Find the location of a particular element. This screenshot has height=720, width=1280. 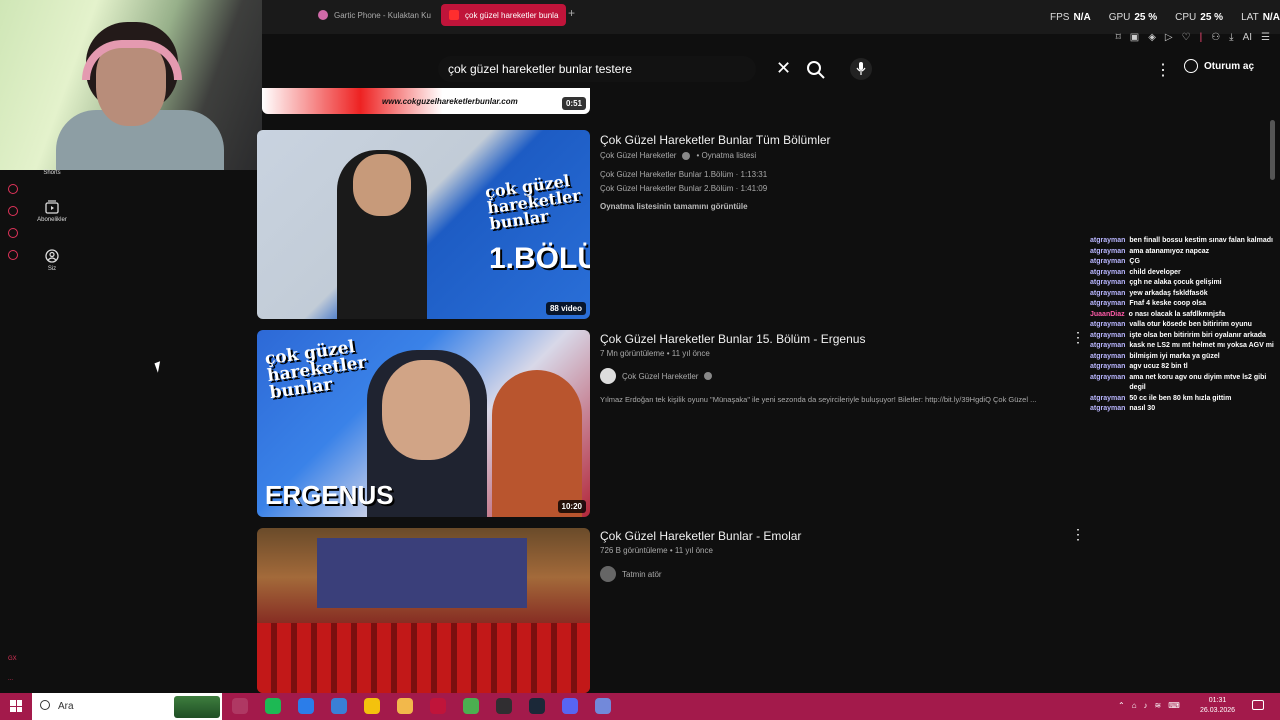

spotify-icon is located at coordinates (273, 706).